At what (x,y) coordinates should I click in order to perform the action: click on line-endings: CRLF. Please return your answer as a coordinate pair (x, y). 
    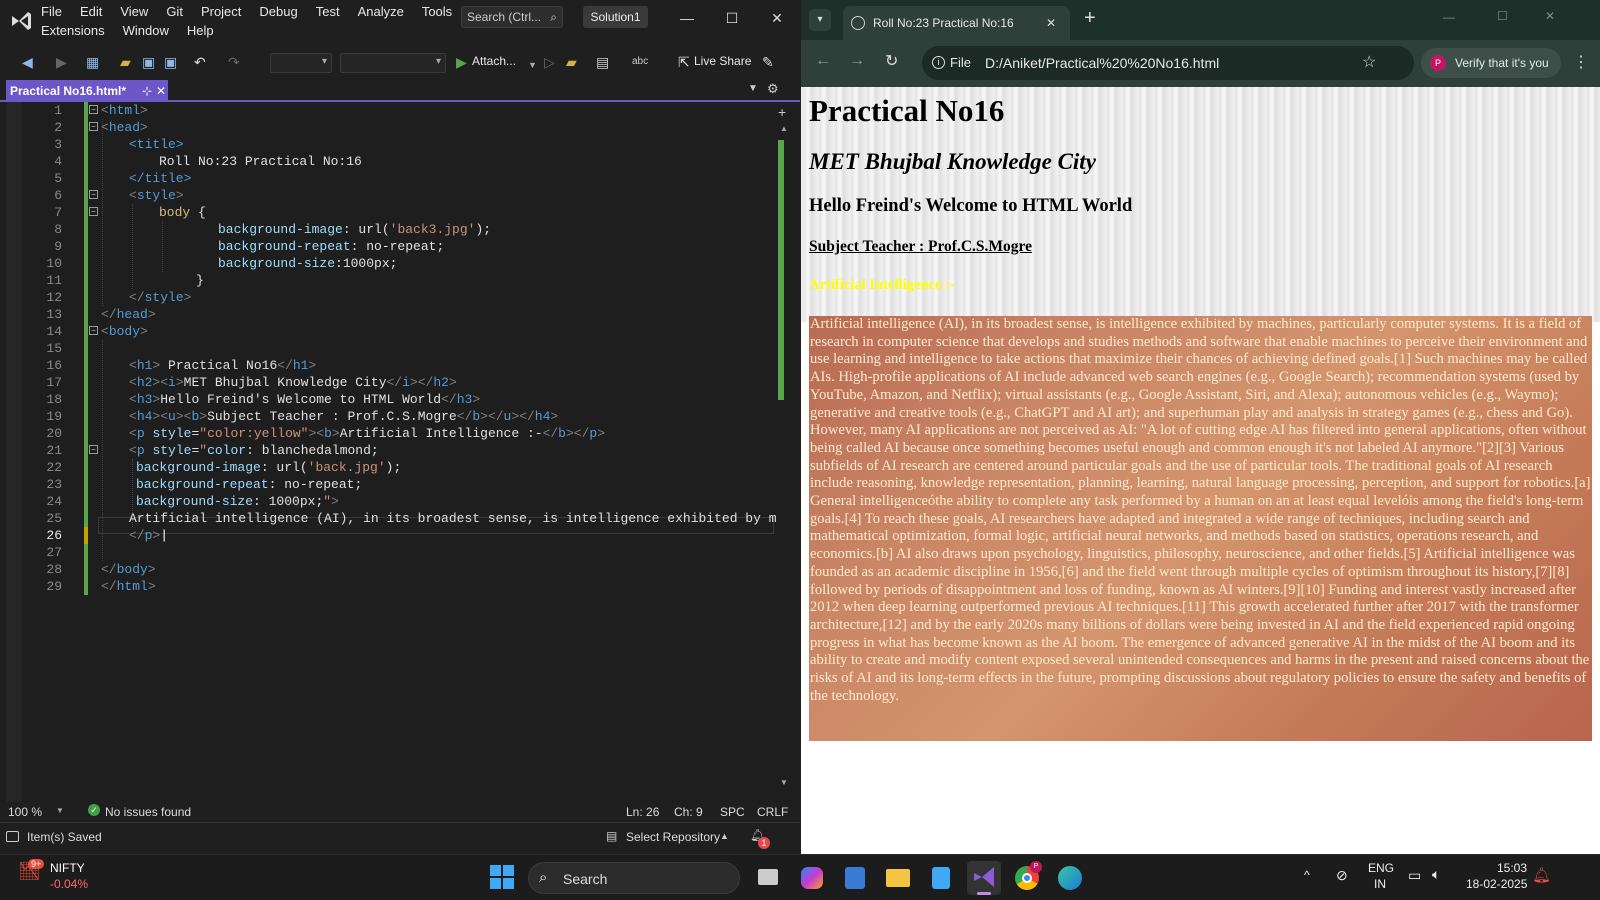
    Looking at the image, I should click on (772, 812).